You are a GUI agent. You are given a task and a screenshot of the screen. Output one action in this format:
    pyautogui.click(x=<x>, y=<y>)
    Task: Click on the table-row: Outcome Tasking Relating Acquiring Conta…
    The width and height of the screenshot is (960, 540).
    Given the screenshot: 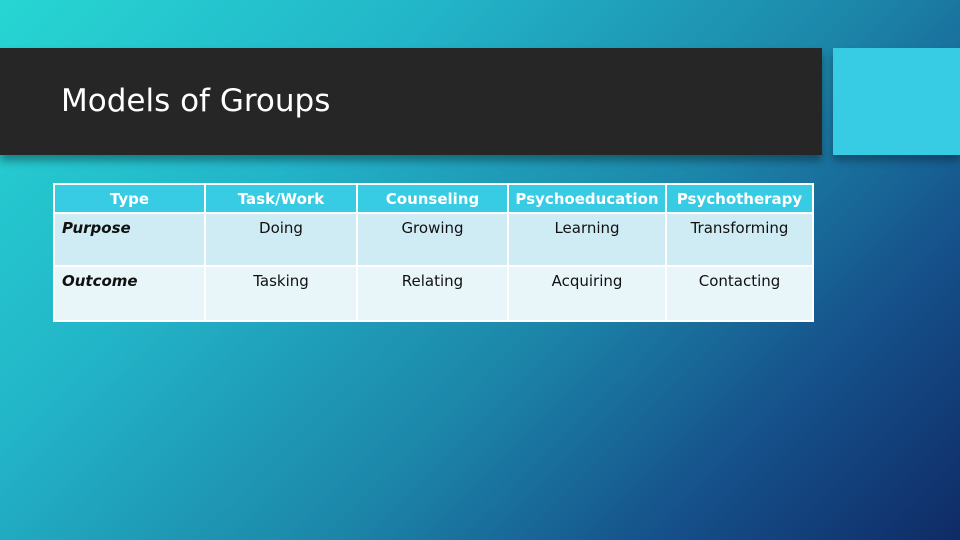 What is the action you would take?
    pyautogui.click(x=433, y=293)
    